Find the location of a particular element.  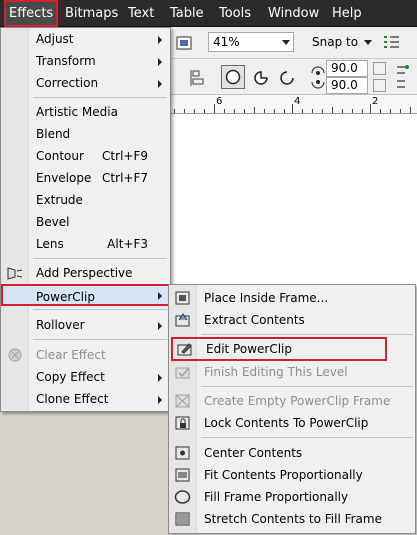

empty-frame-icon is located at coordinates (183, 401).